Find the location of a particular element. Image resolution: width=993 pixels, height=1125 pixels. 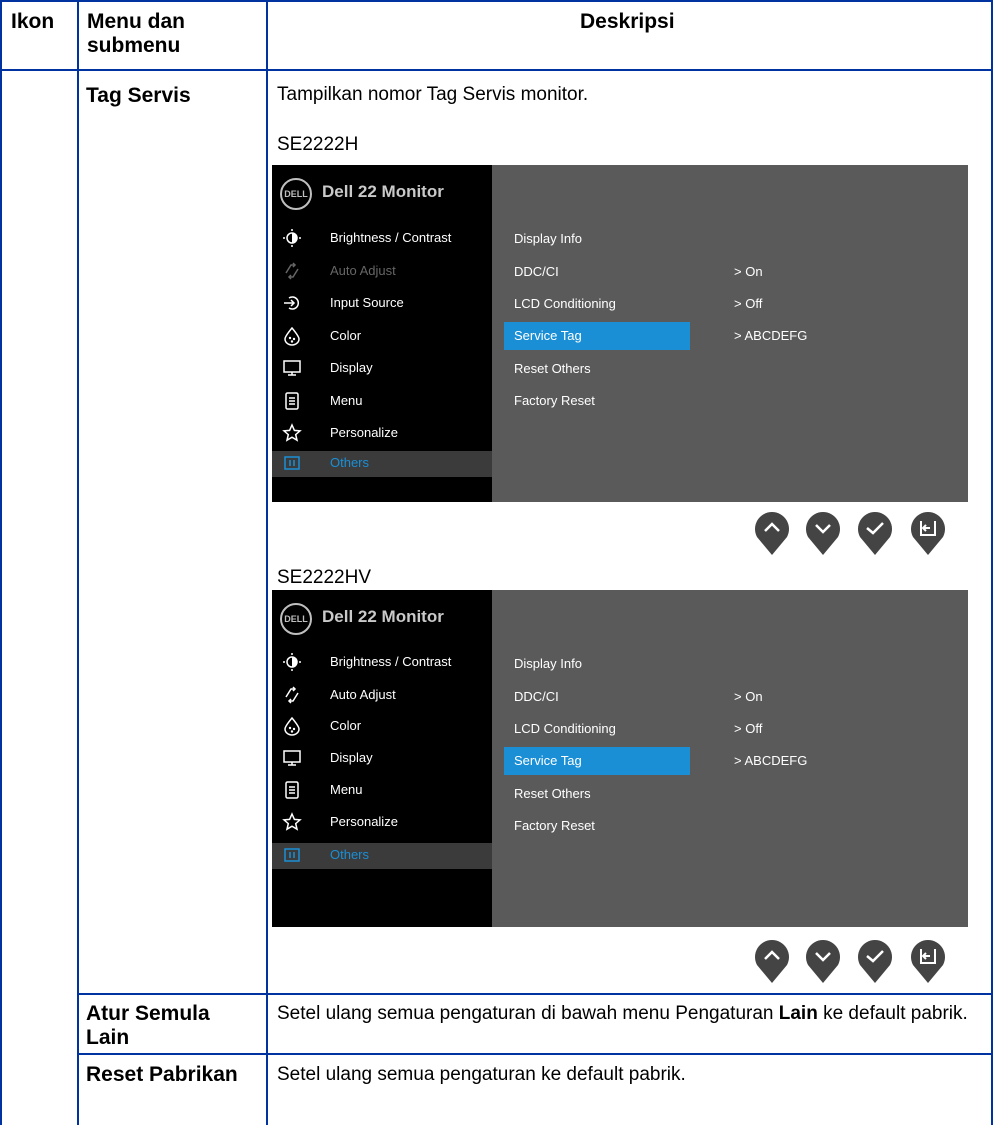

menu-atur-semula-lain: Atur Semula Lain is located at coordinates (148, 1025).